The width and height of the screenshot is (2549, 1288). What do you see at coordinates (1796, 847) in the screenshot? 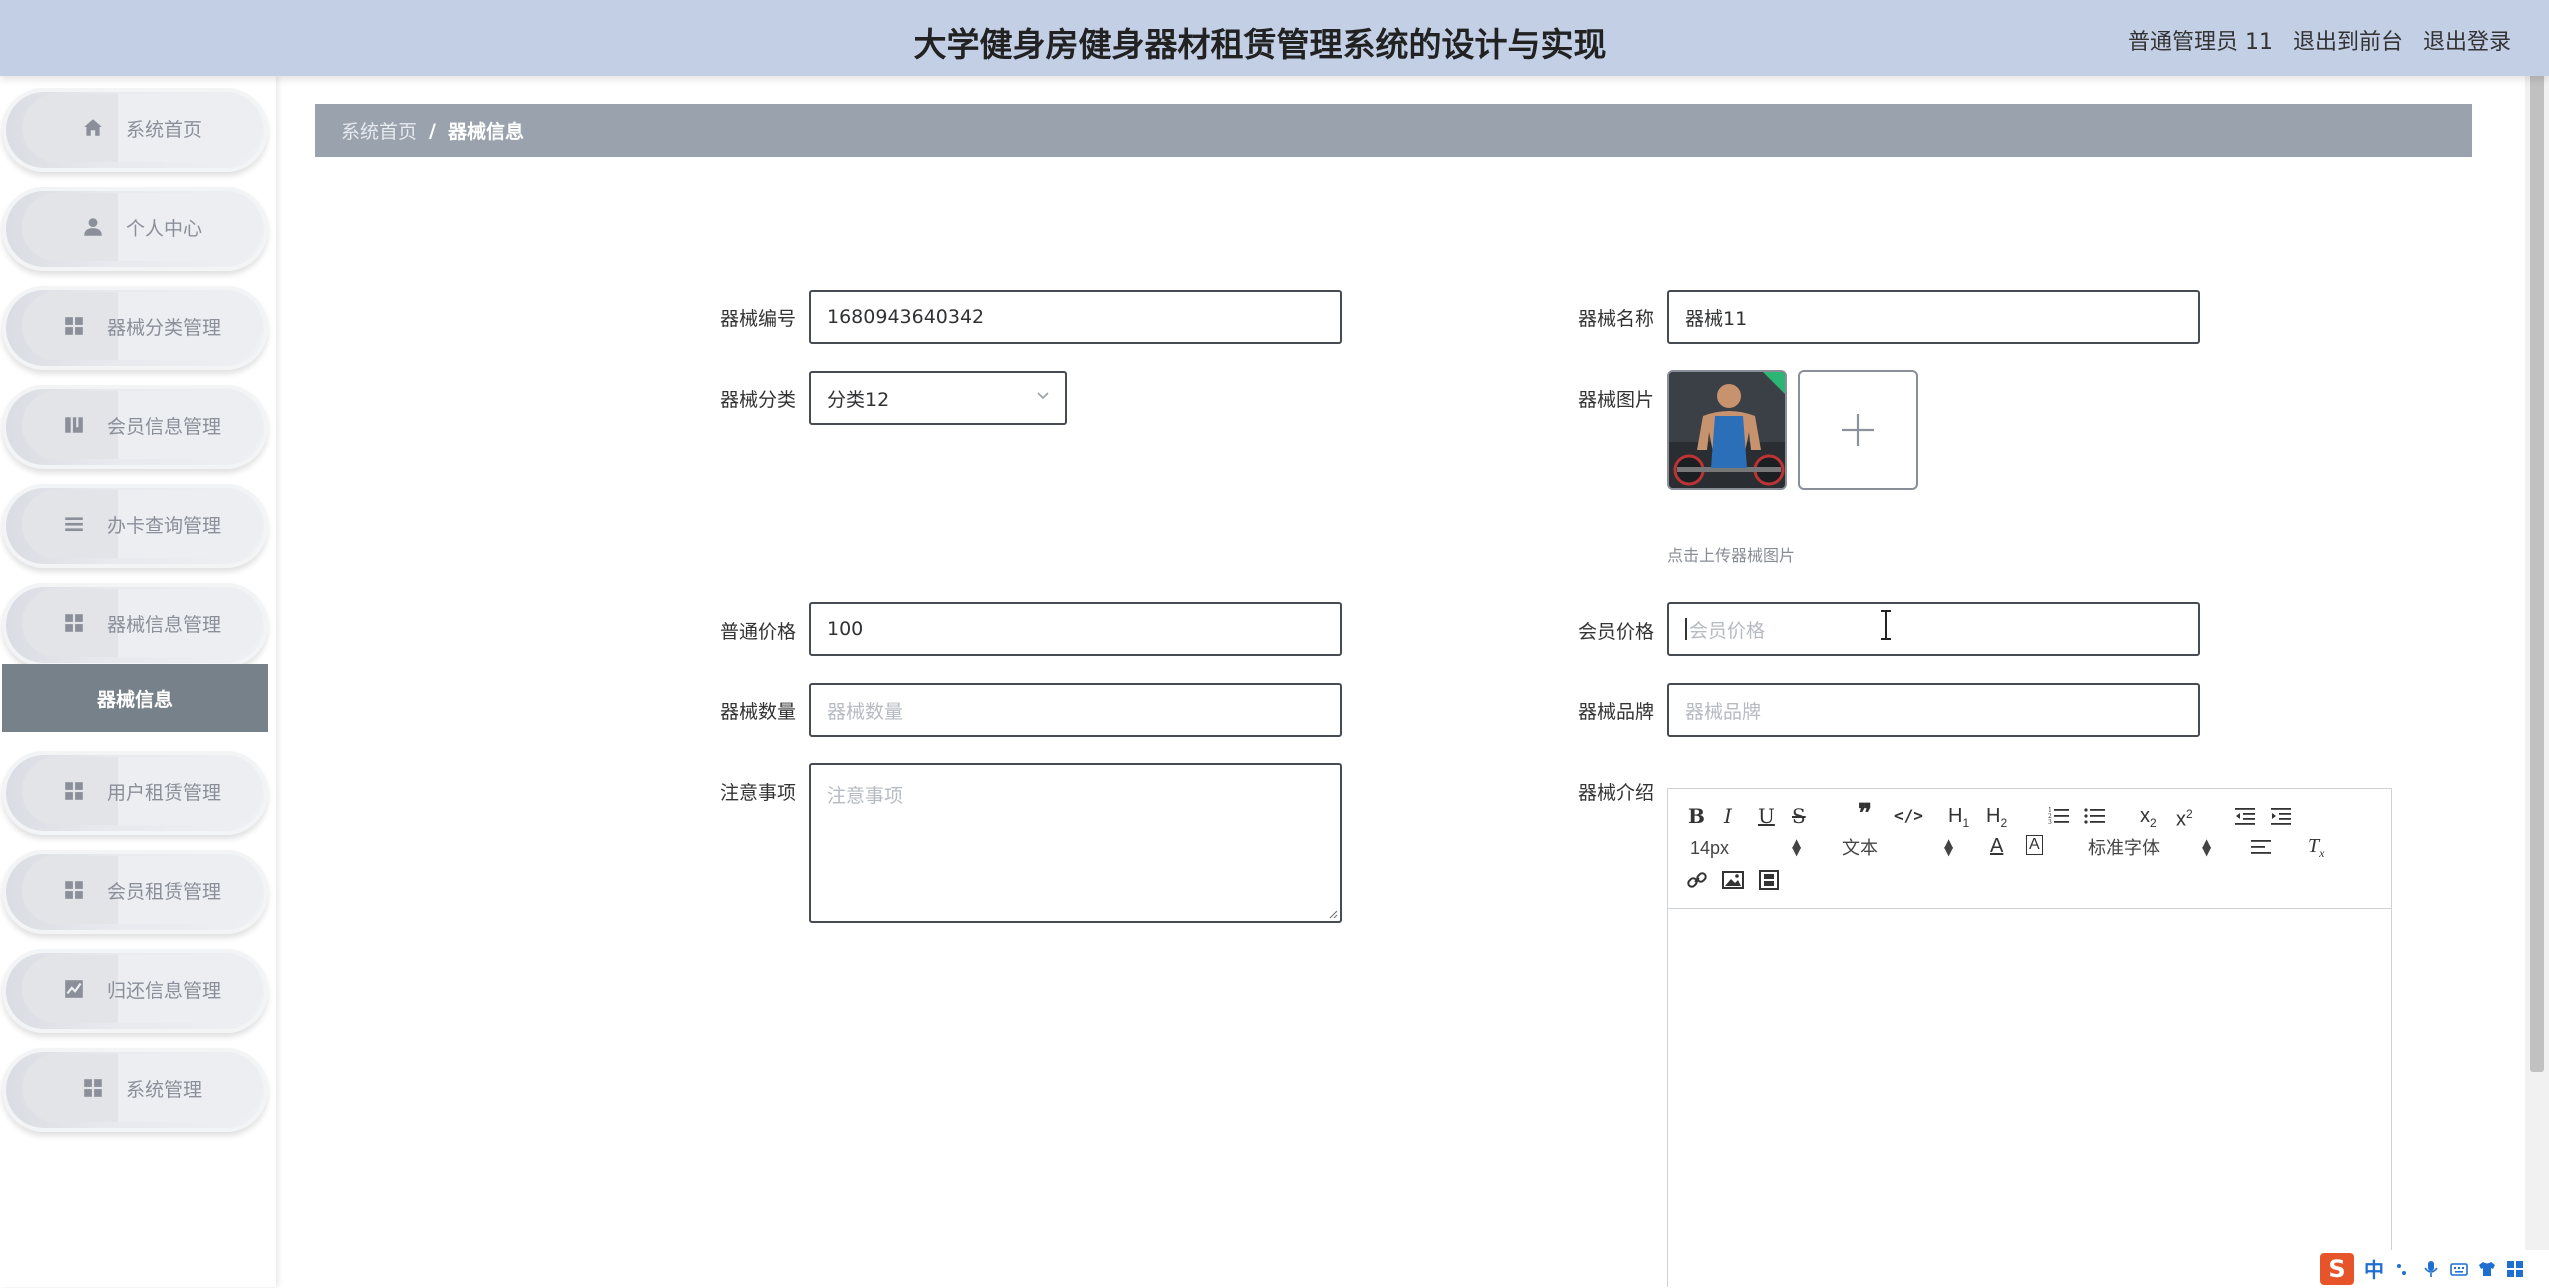
I see `font-size-caret-icon: ▲ ▼` at bounding box center [1796, 847].